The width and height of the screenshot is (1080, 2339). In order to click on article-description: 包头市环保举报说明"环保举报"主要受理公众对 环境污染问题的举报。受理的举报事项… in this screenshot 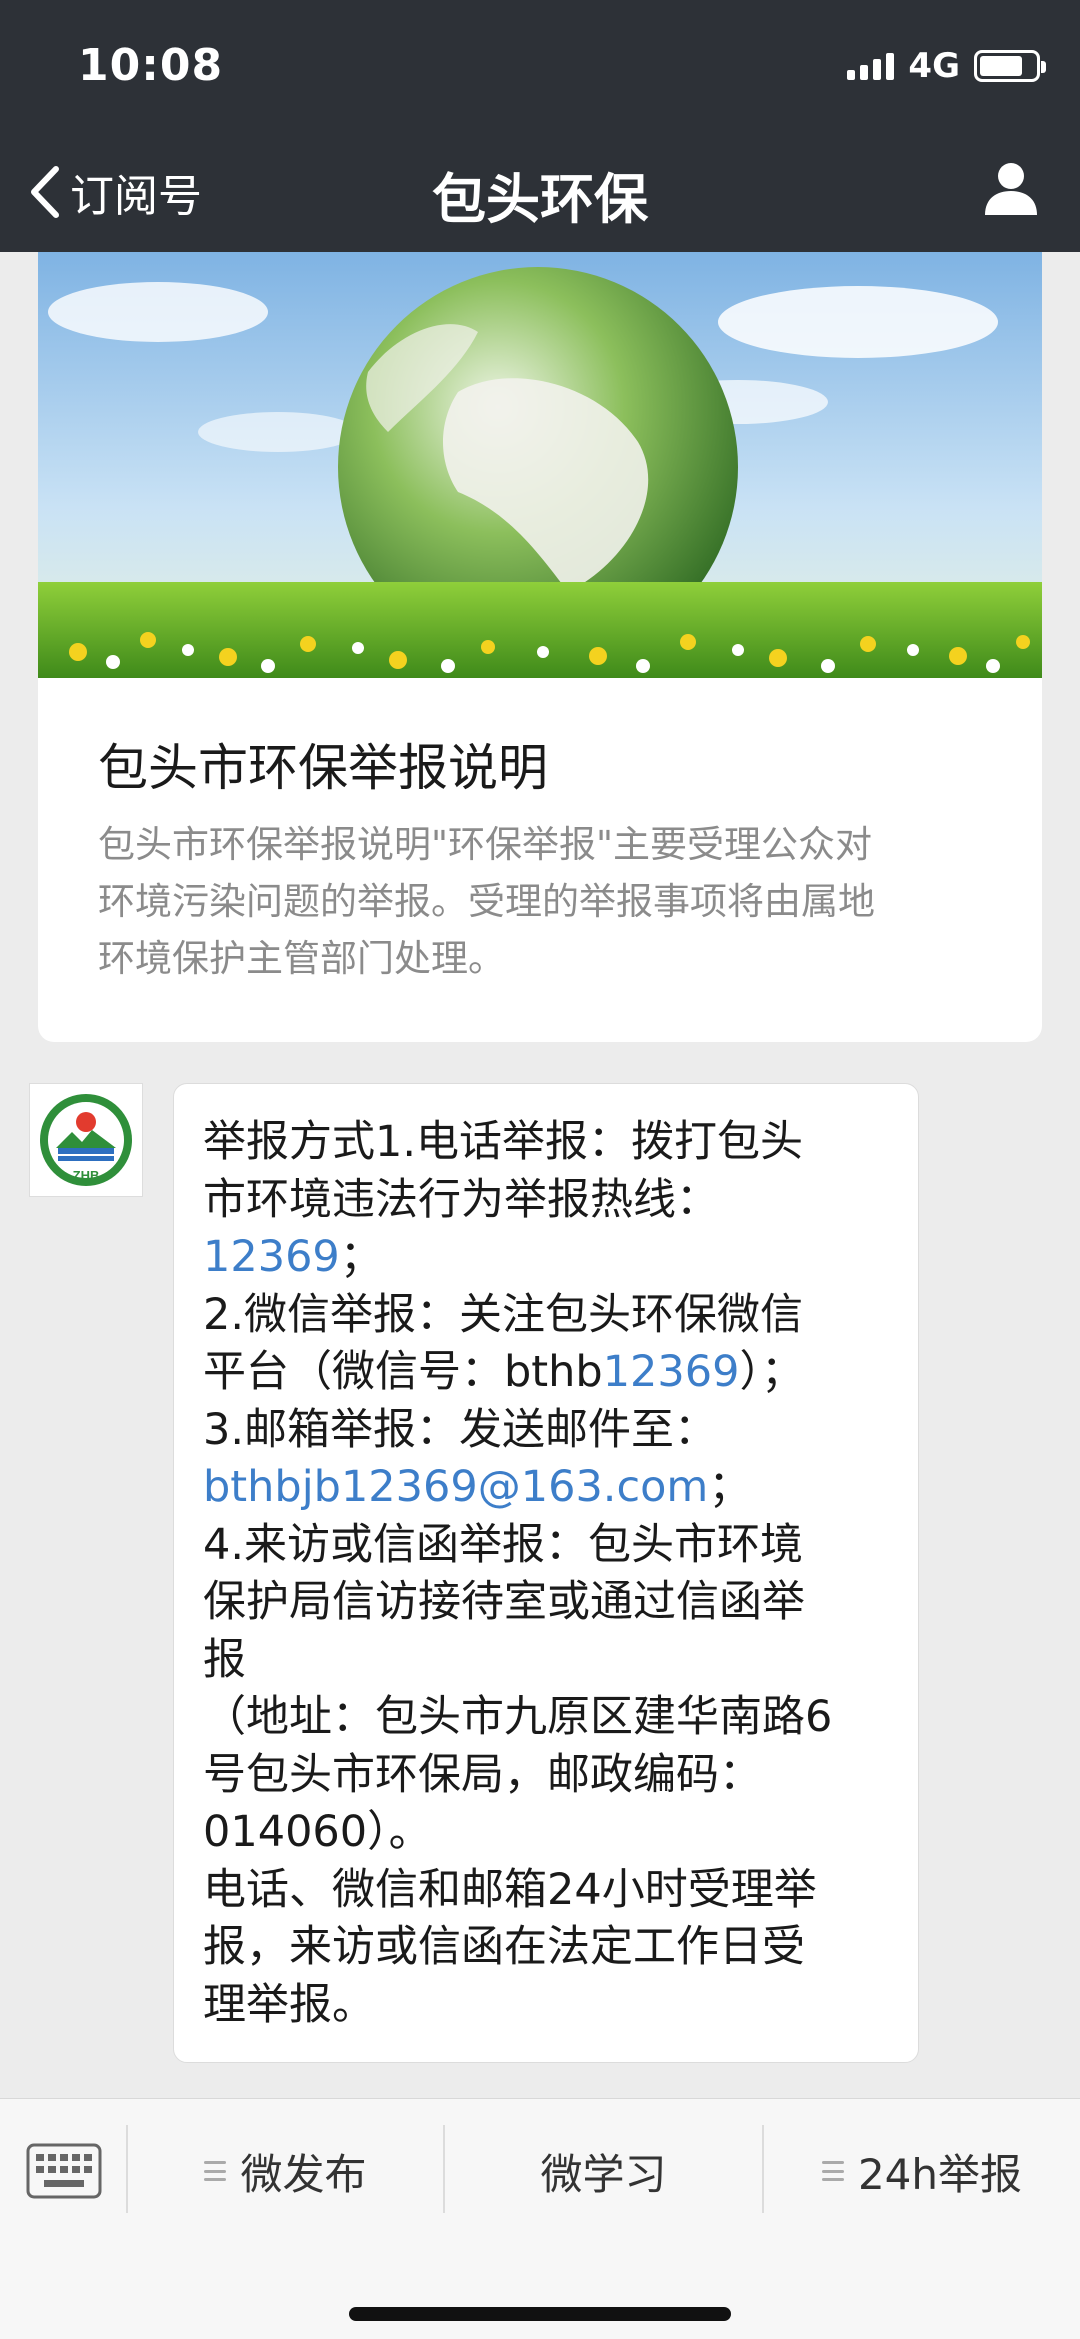, I will do `click(548, 901)`.